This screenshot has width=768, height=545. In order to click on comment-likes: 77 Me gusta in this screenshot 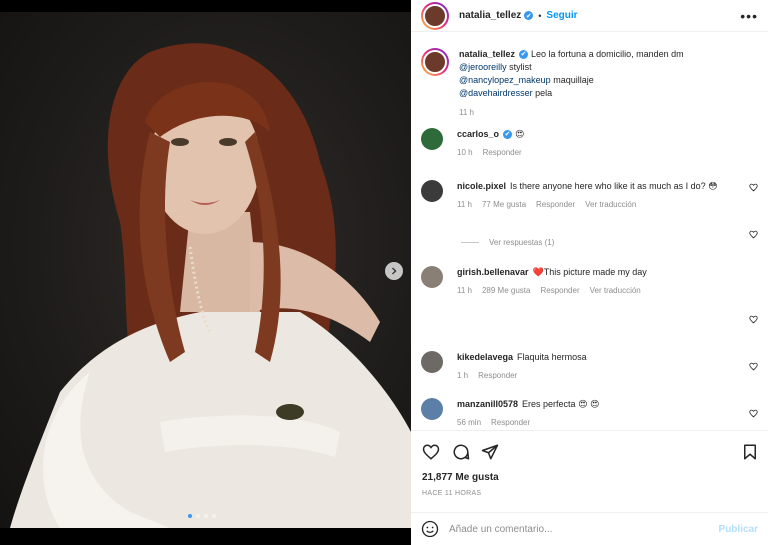, I will do `click(504, 204)`.